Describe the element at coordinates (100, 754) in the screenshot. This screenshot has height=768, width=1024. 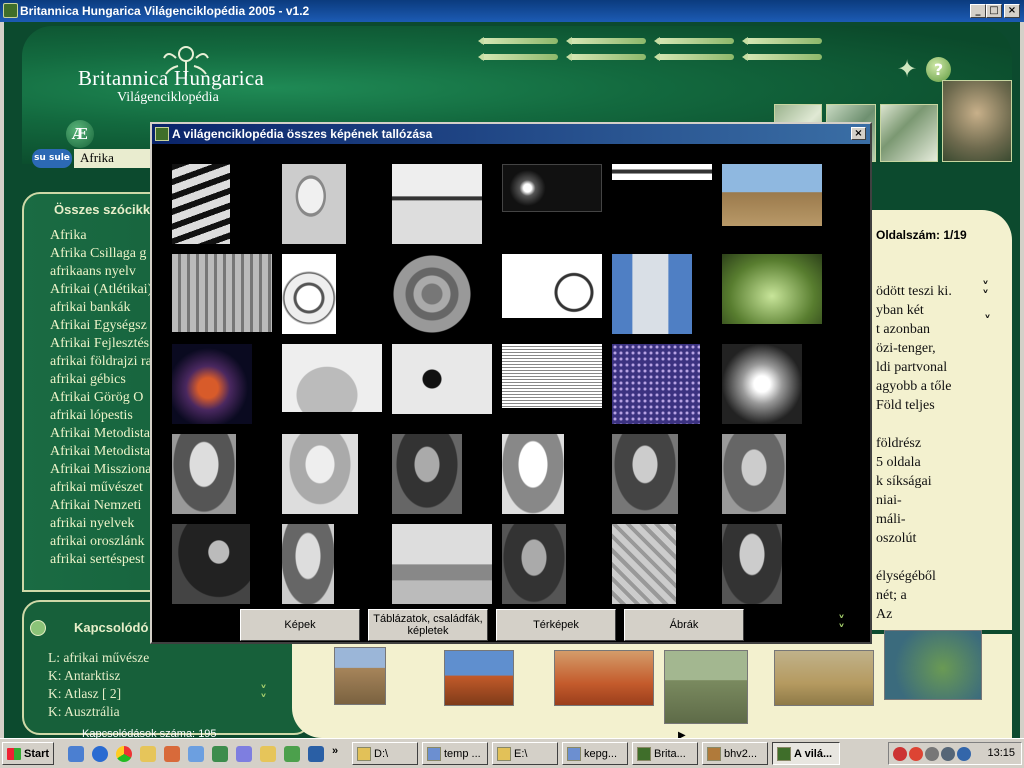
I see `quicklaunch-ie-icon` at that location.